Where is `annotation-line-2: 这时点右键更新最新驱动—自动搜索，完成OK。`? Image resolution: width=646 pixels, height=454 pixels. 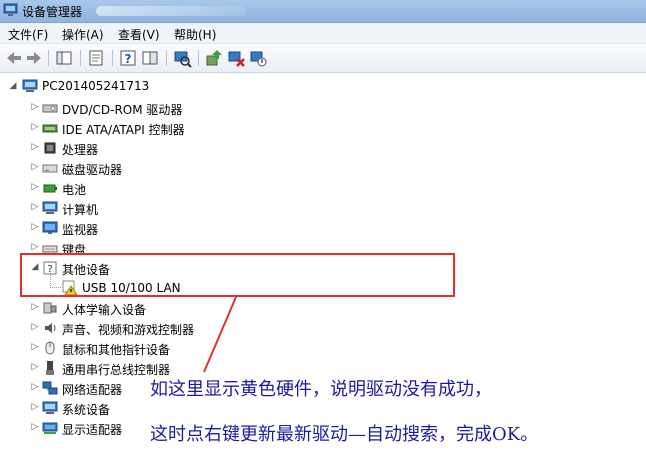
annotation-line-2: 这时点右键更新最新驱动—自动搜索，完成OK。 is located at coordinates (344, 434).